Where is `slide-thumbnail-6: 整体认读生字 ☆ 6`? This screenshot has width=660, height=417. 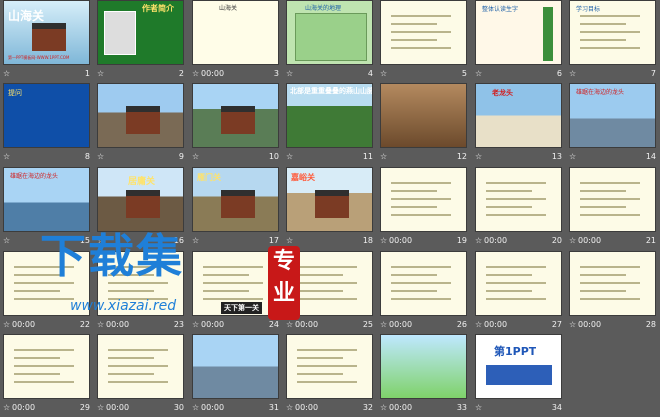 slide-thumbnail-6: 整体认读生字 ☆ 6 is located at coordinates (519, 41).